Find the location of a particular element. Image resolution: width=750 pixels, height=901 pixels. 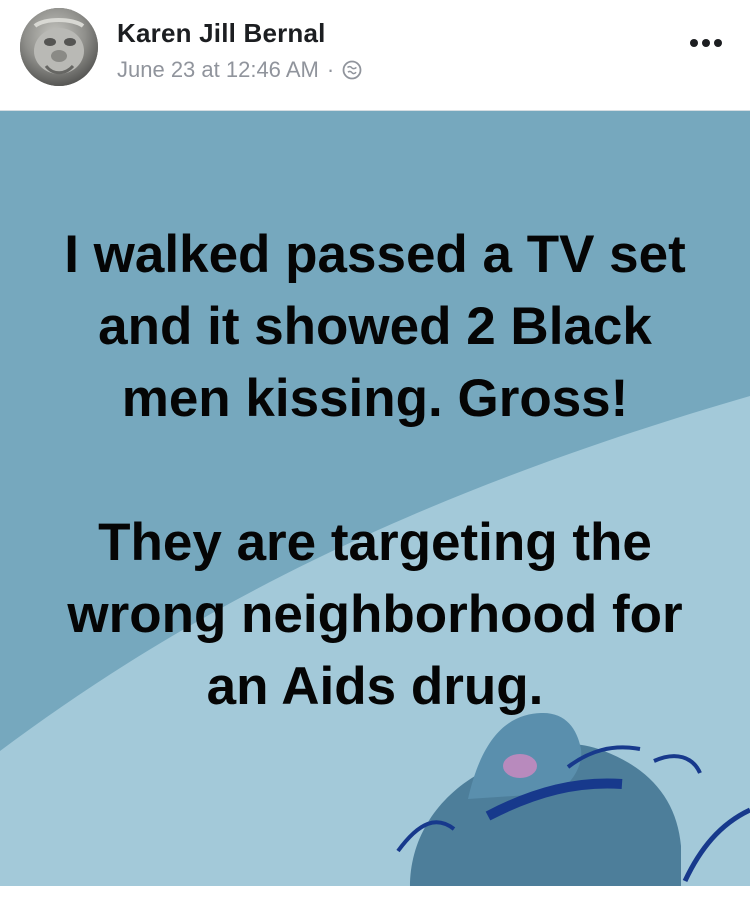

globe-icon is located at coordinates (352, 70).